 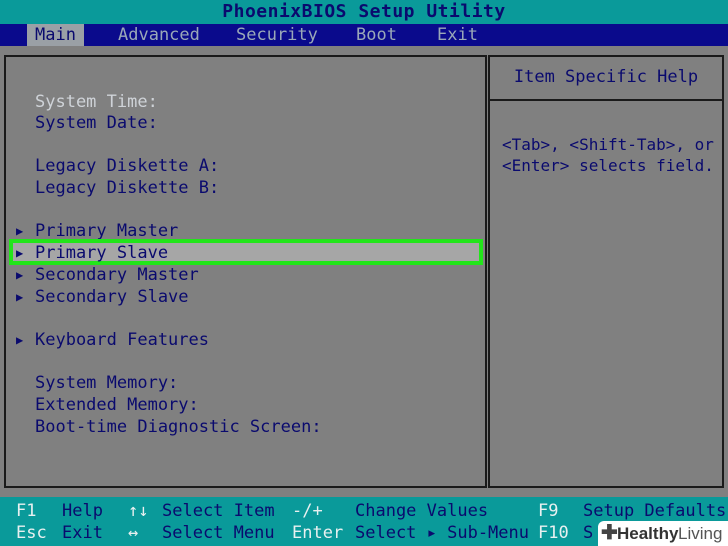 I want to click on save-exit-hint: S, so click(x=588, y=533).